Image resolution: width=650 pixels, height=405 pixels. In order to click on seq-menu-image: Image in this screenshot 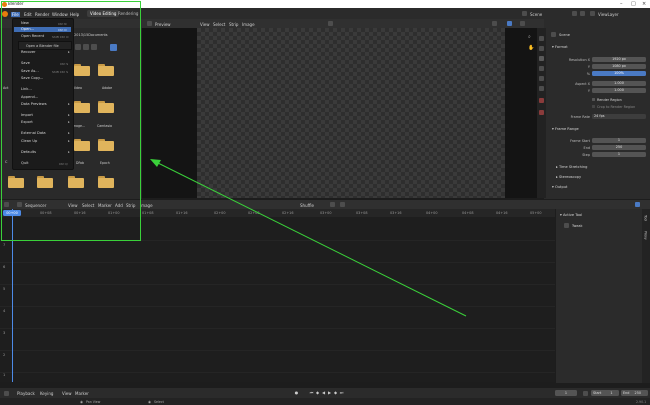, I will do `click(146, 205)`.